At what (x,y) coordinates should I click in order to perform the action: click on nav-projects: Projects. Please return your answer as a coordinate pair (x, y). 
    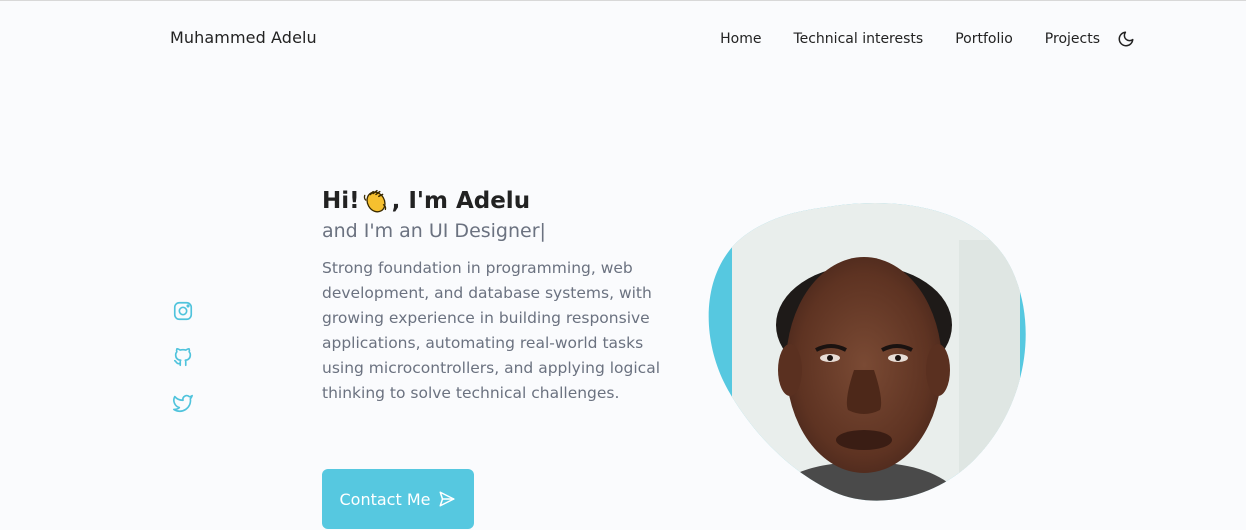
    Looking at the image, I should click on (1072, 39).